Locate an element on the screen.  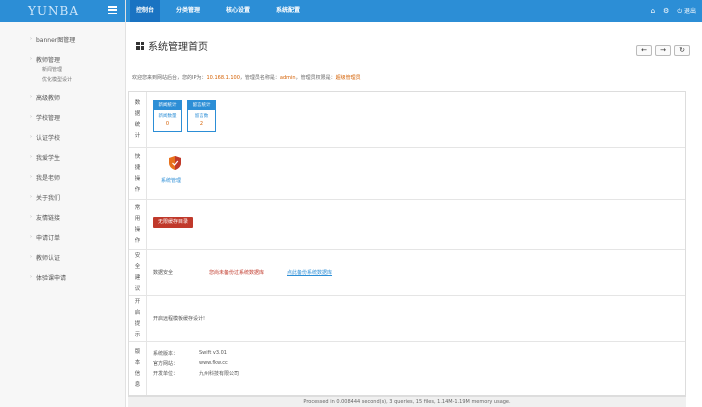
sidebar-item-label: 教师管理 is located at coordinates (48, 60).